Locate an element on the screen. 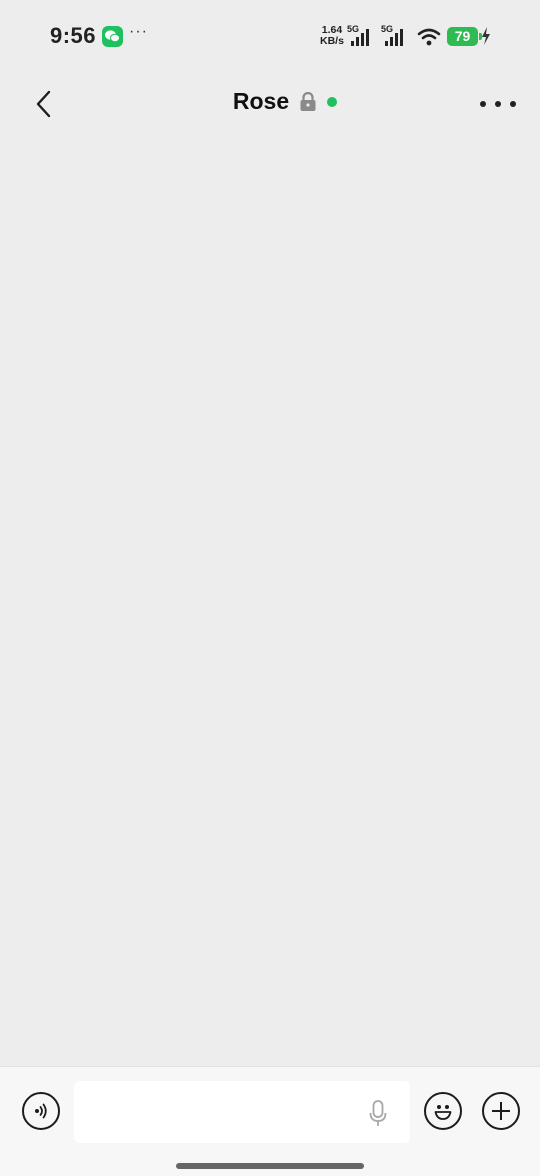 The height and width of the screenshot is (1176, 540). network-speed: 1.64 KB/s is located at coordinates (332, 36).